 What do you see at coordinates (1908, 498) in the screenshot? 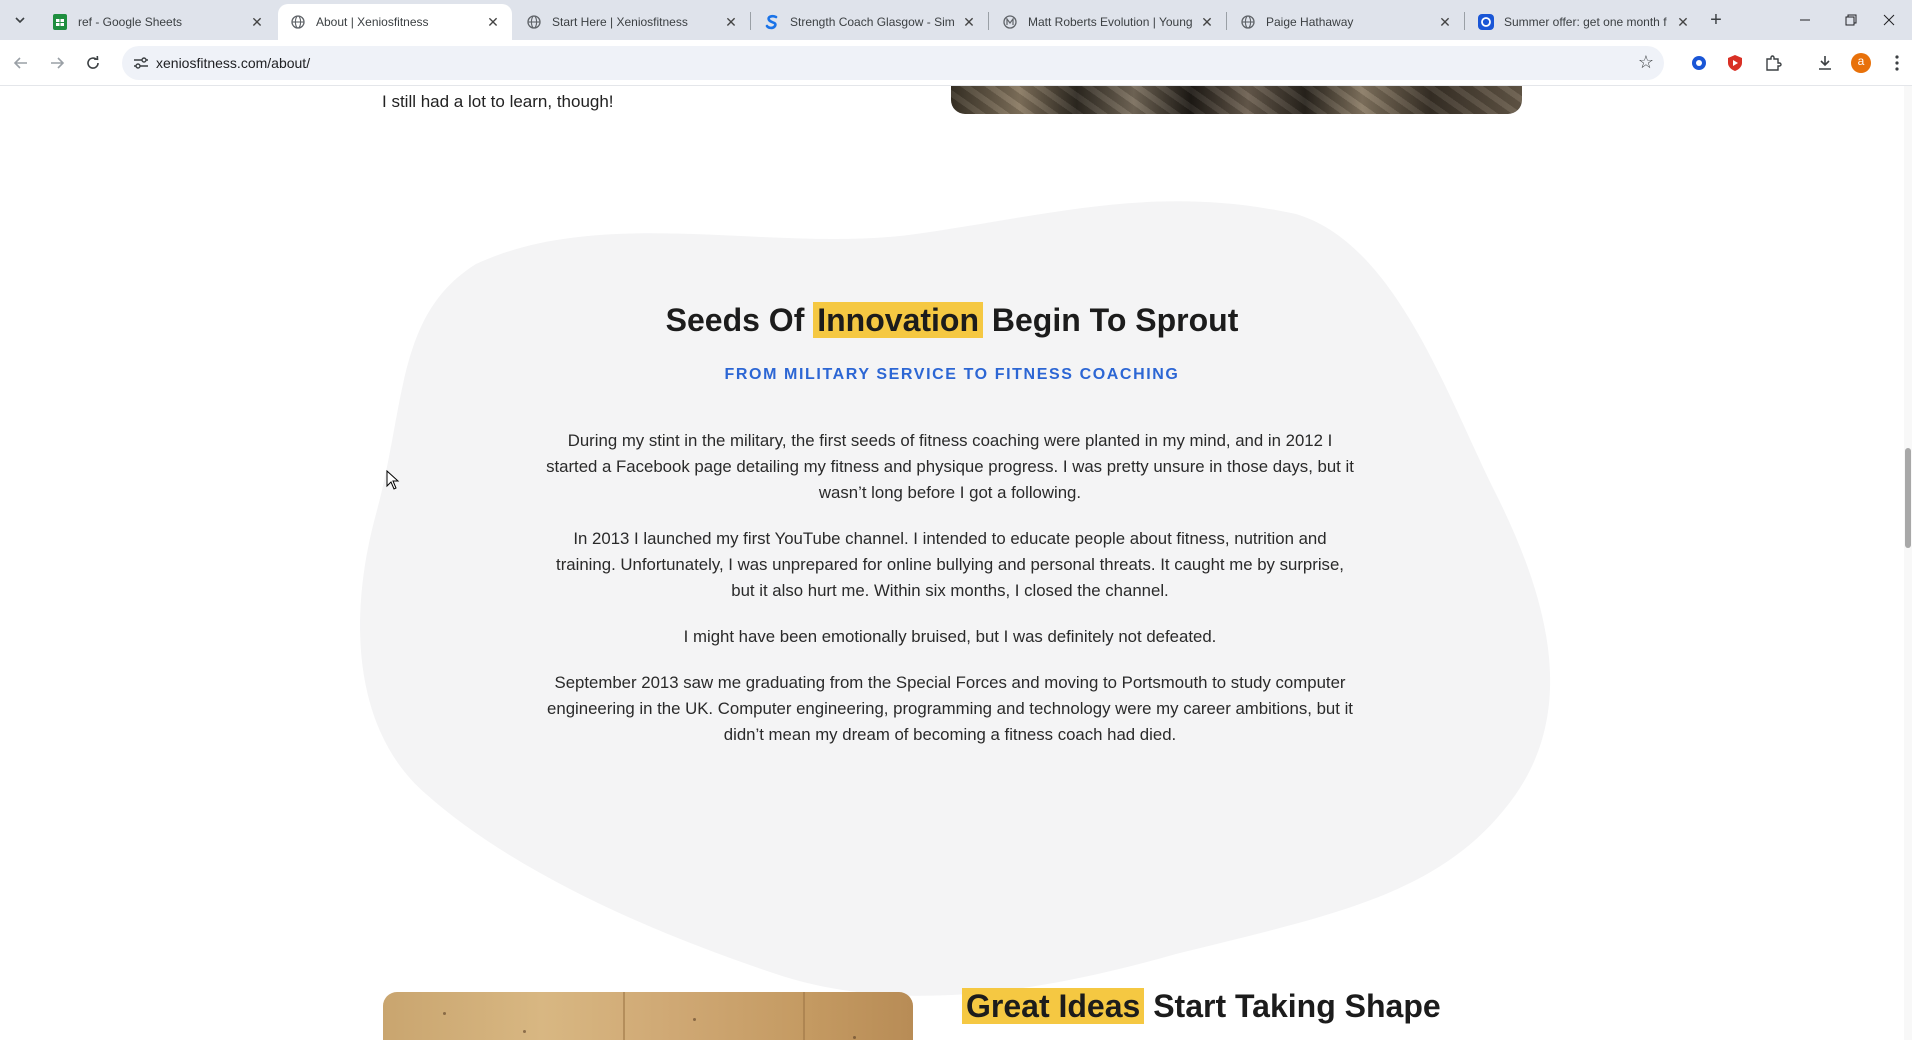
I see `scrollbar-thumb` at bounding box center [1908, 498].